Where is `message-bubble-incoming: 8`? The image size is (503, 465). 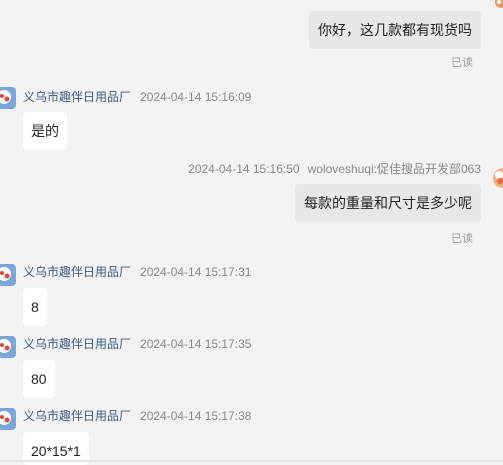 message-bubble-incoming: 8 is located at coordinates (35, 307).